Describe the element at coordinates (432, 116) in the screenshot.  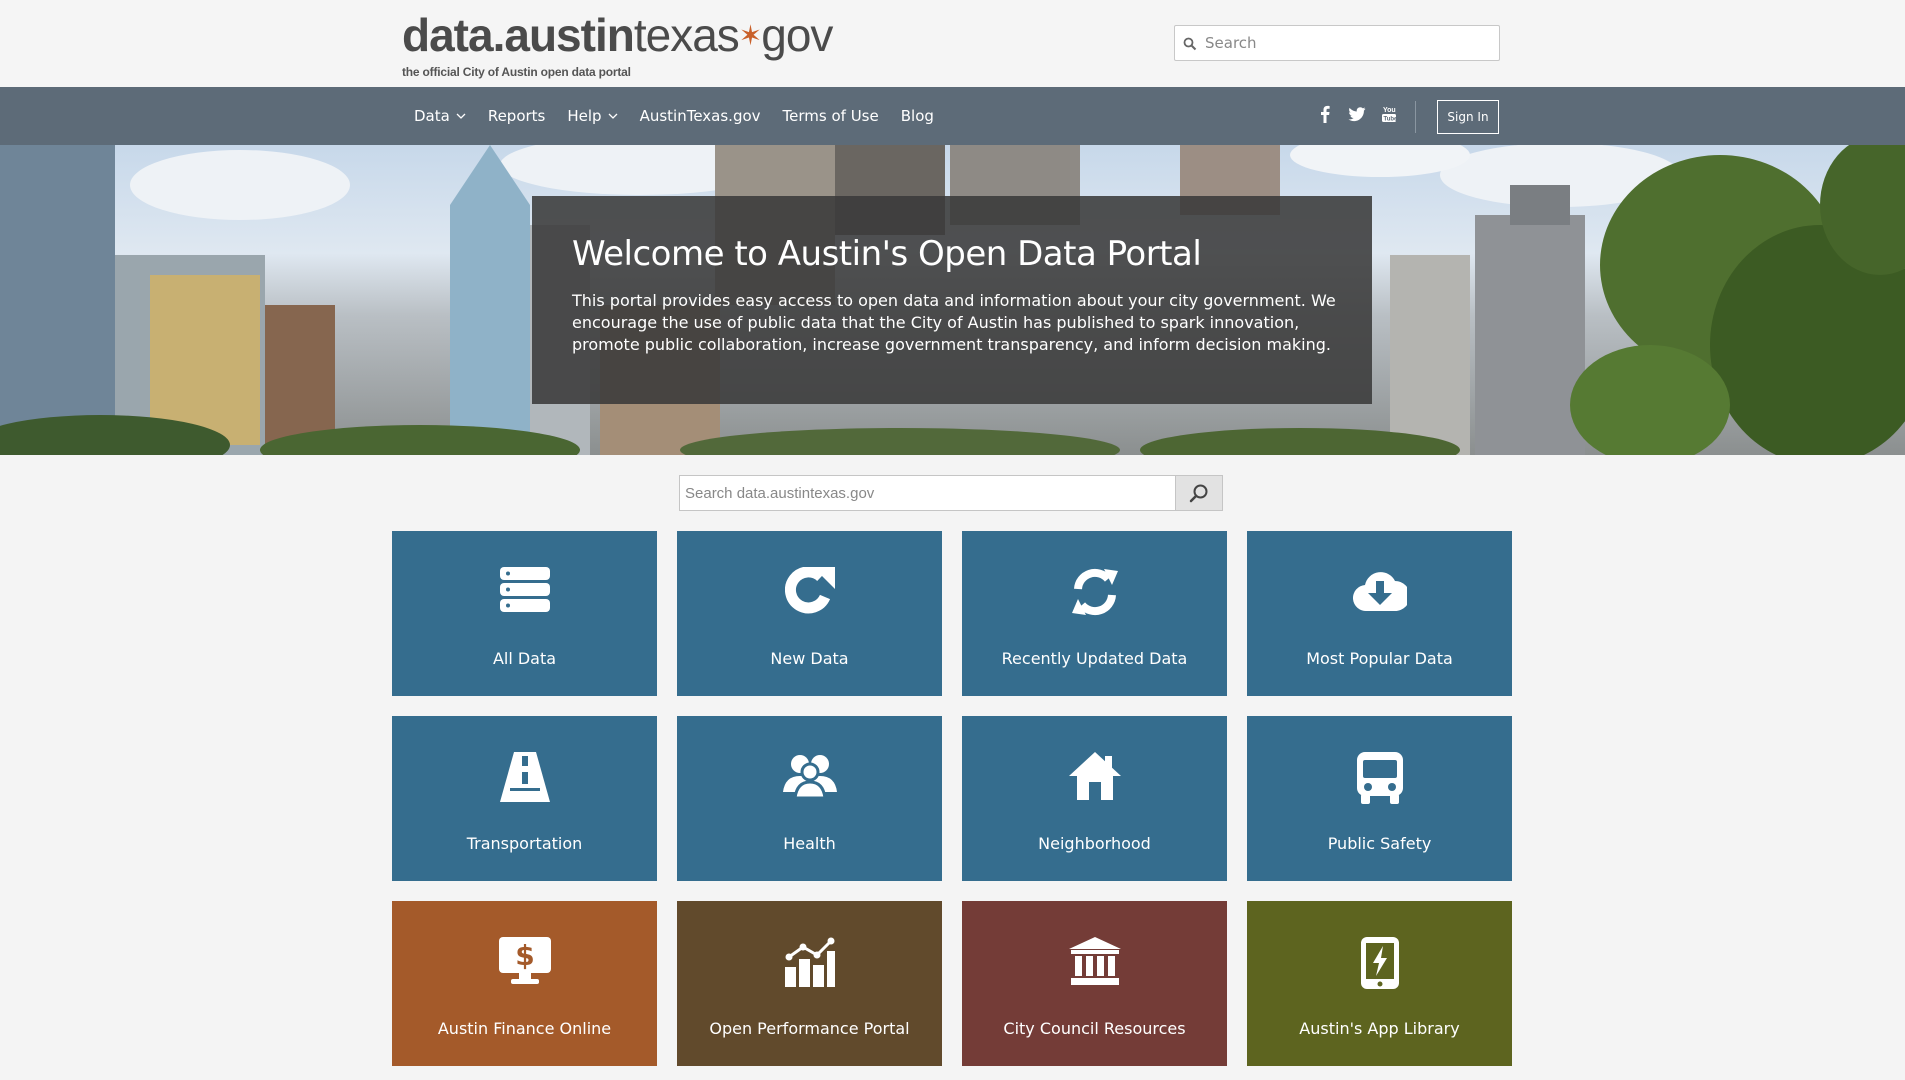
I see `nav-item-label: Data` at that location.